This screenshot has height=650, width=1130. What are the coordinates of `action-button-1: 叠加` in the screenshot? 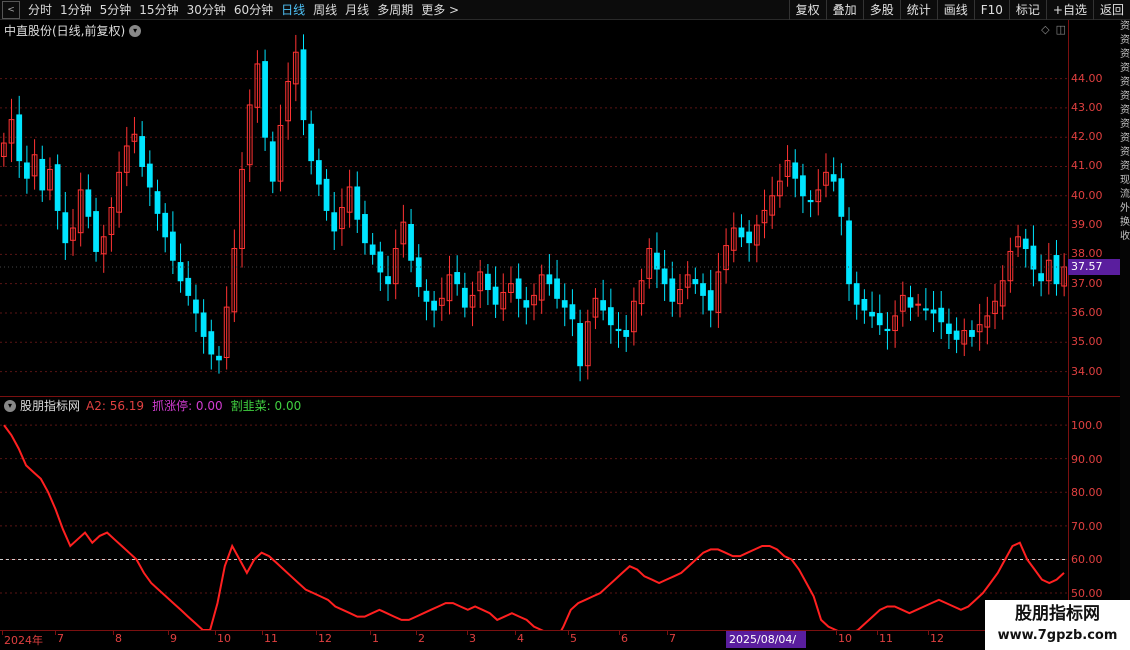 It's located at (844, 10).